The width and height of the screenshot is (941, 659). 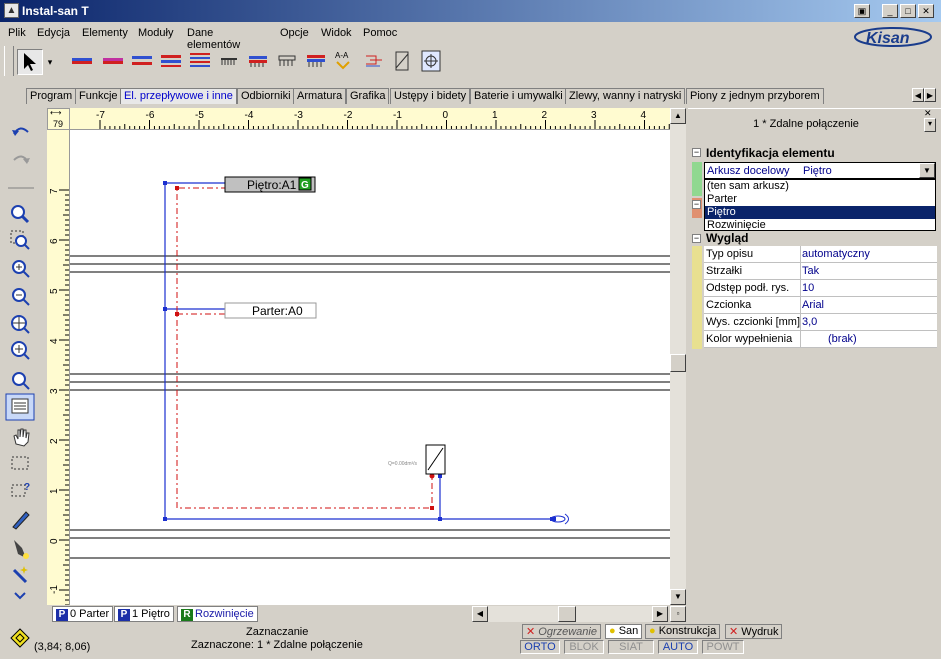 I want to click on prop-value: (brak), so click(x=842, y=339).